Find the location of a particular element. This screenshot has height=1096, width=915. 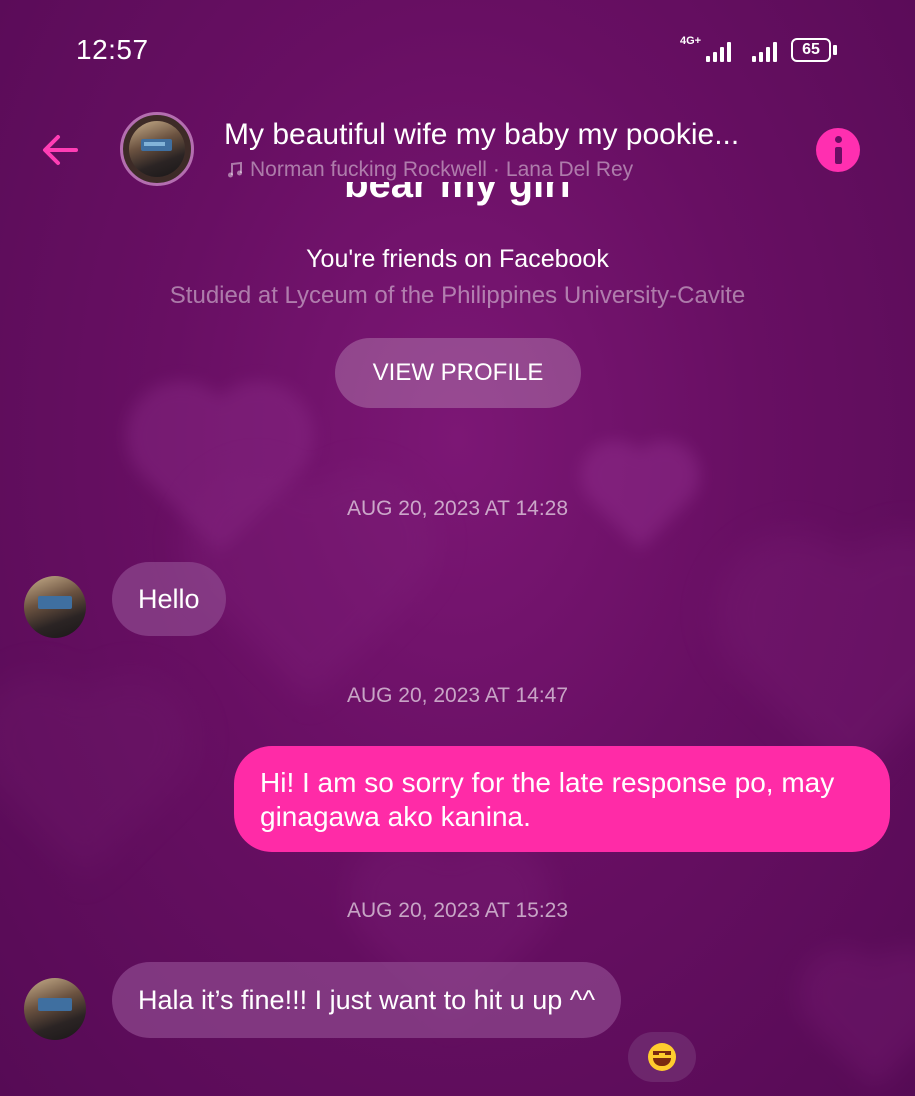

incoming-message: Hello is located at coordinates (169, 599).